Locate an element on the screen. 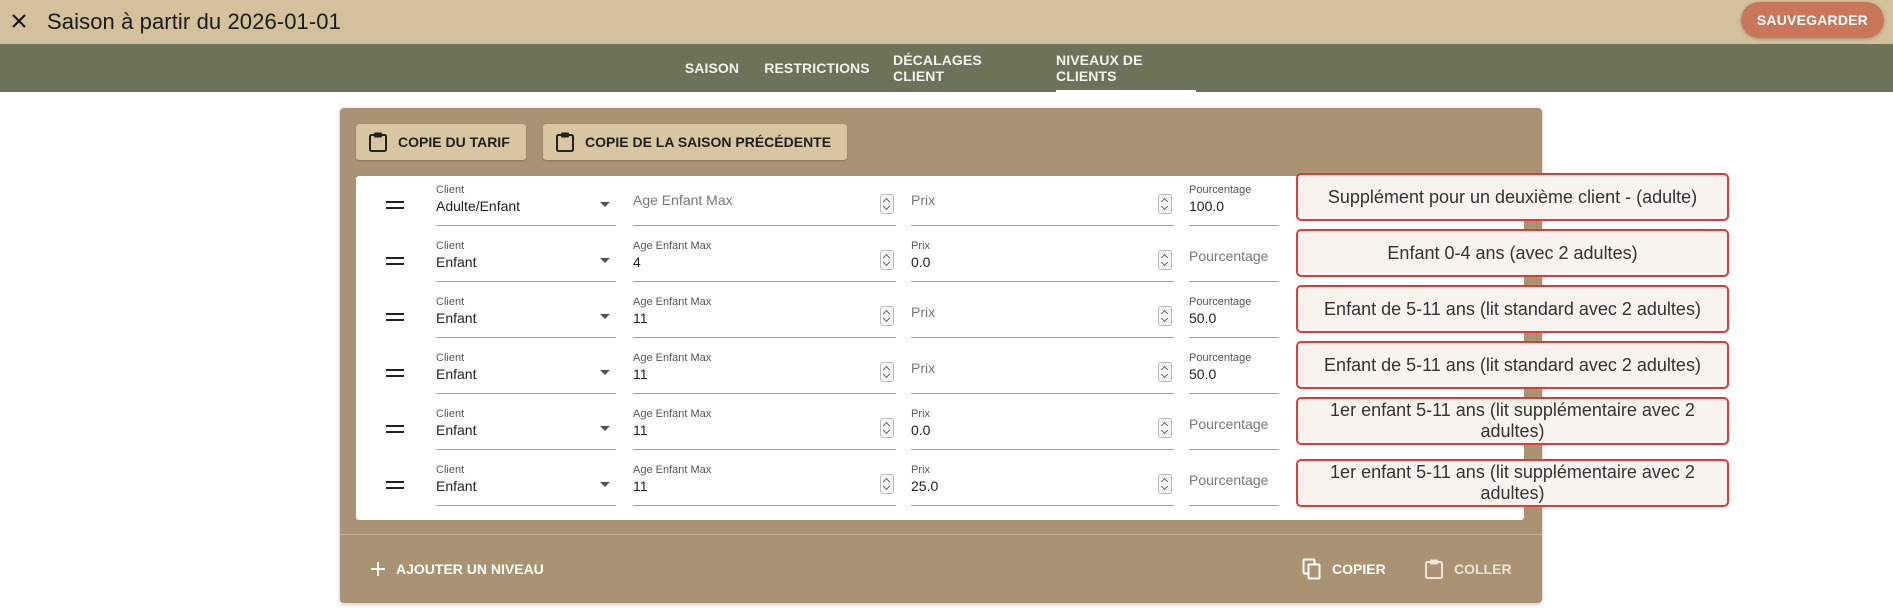  age-max-input: Age Enfant Max 4 is located at coordinates (764, 261).